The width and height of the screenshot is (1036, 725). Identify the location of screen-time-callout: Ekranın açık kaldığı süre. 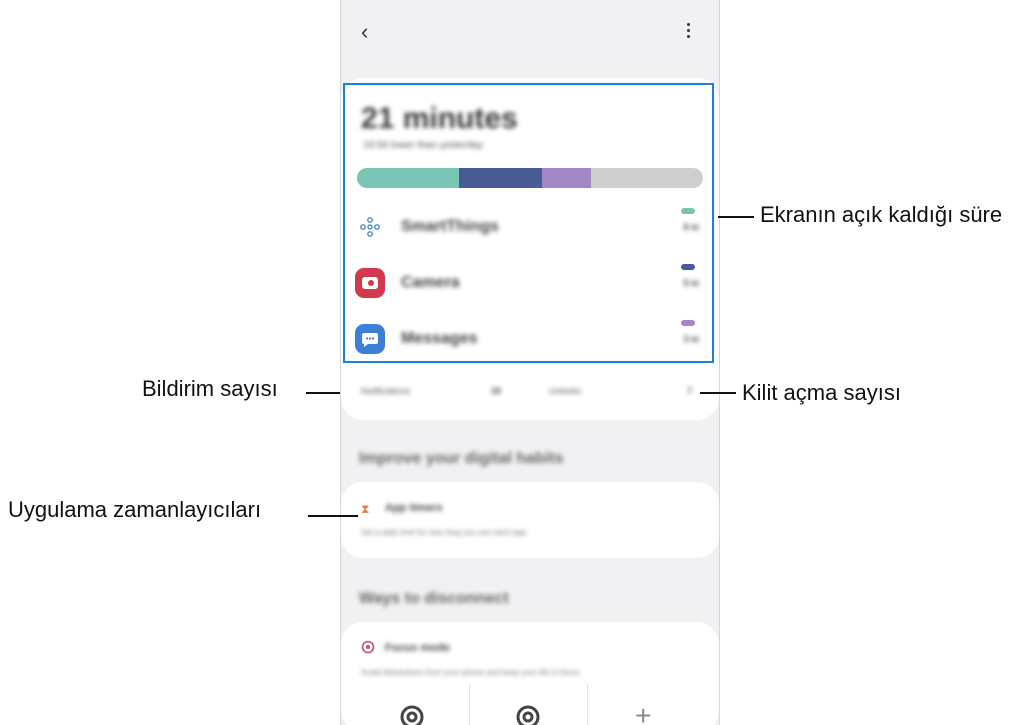
(881, 214).